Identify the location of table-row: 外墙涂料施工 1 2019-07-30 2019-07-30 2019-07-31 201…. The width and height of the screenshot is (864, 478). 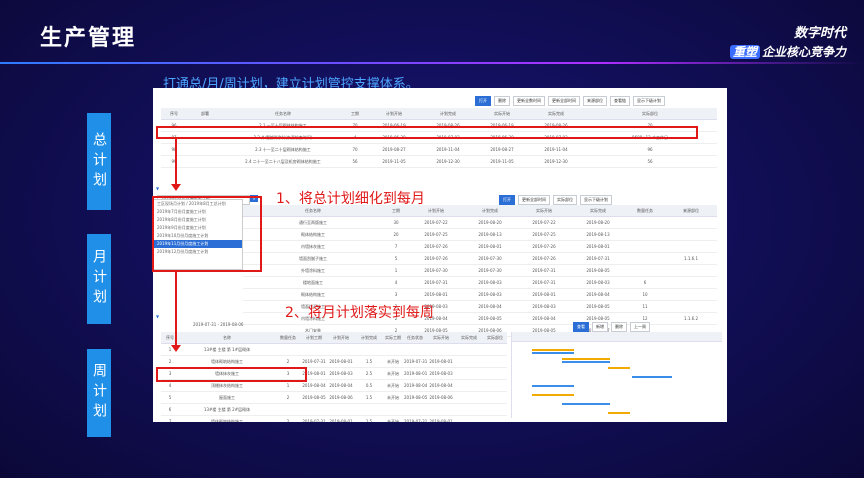
(480, 270).